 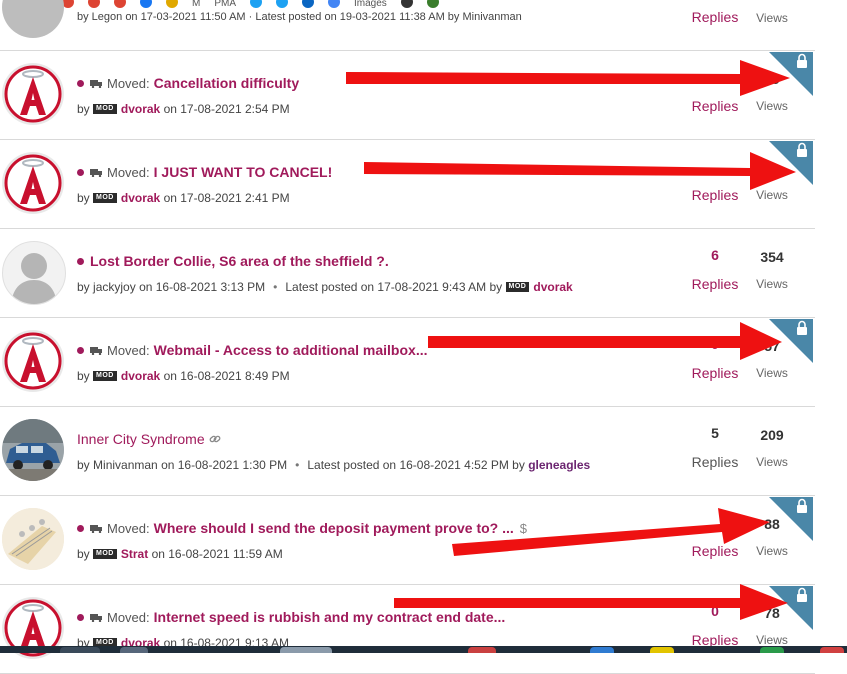 I want to click on taskbar, so click(x=423, y=649).